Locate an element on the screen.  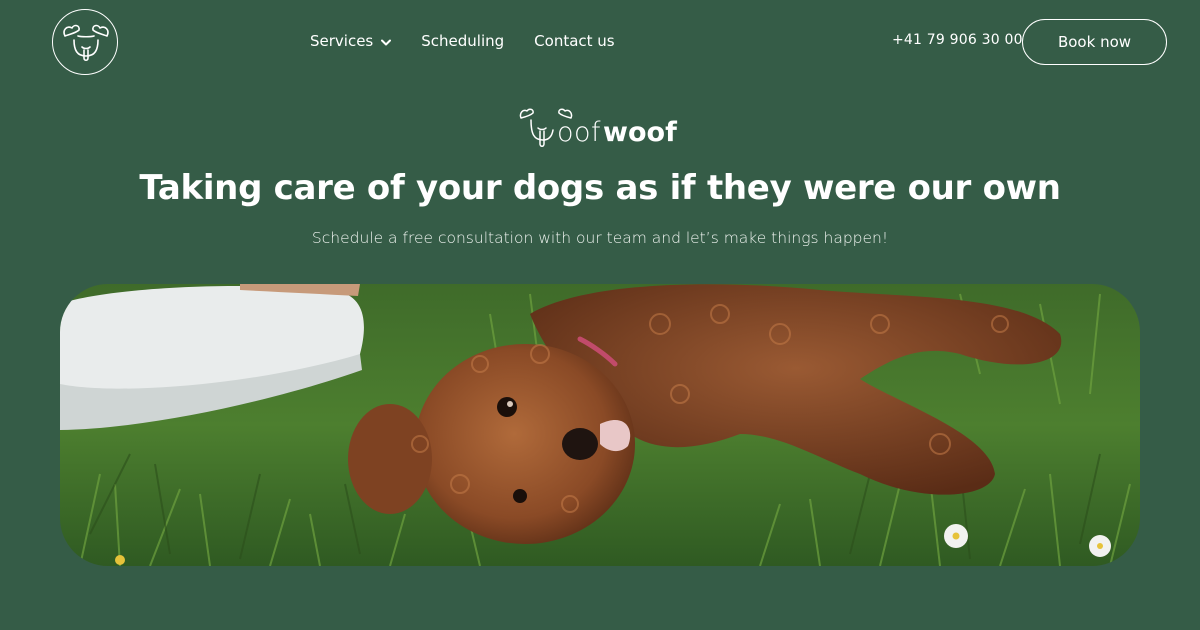
brand-name-bold: woof is located at coordinates (640, 132).